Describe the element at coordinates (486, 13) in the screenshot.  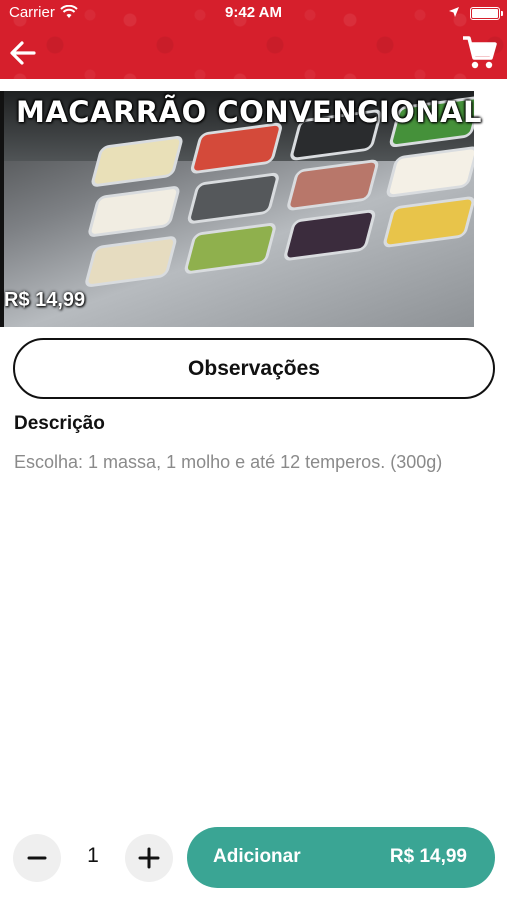
I see `battery-icon` at that location.